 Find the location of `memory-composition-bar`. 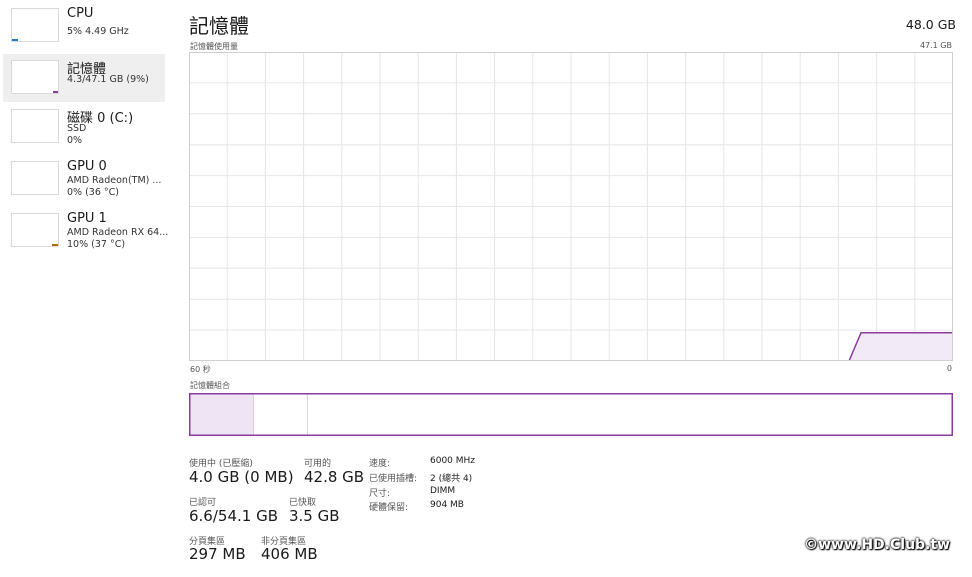

memory-composition-bar is located at coordinates (571, 414).